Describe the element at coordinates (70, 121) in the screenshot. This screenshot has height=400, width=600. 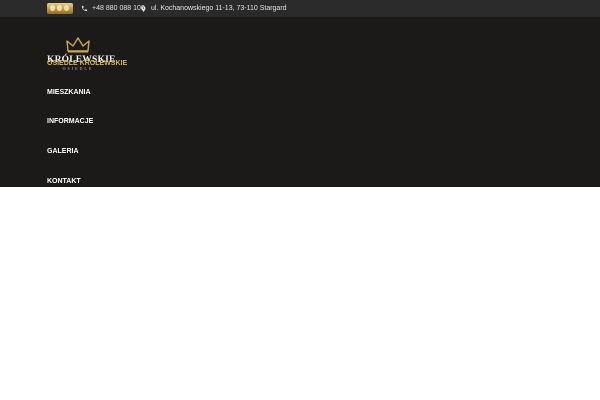
I see `nav-item-informacje: INFORMACJE` at that location.